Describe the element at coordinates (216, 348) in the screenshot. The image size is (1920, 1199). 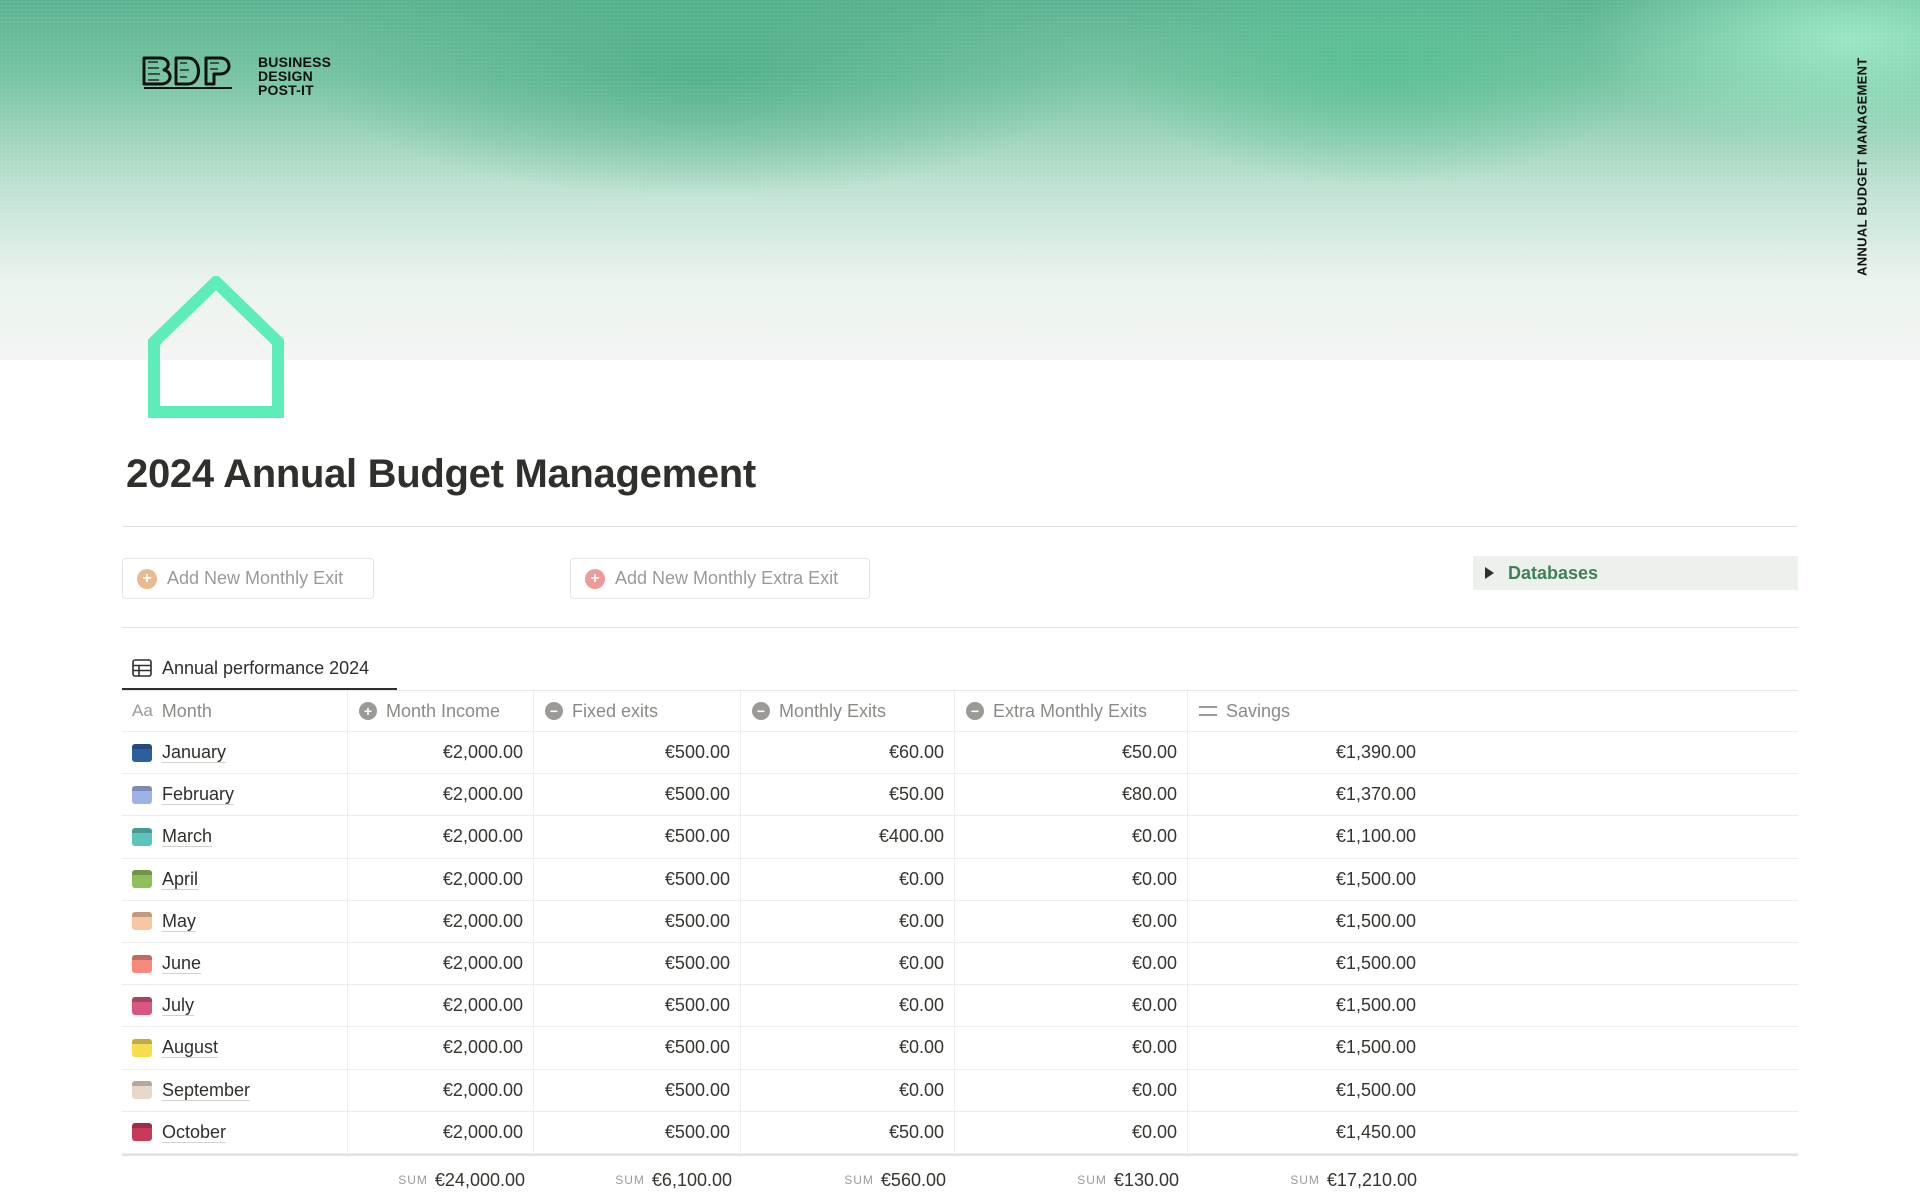
I see `house-outline-icon` at that location.